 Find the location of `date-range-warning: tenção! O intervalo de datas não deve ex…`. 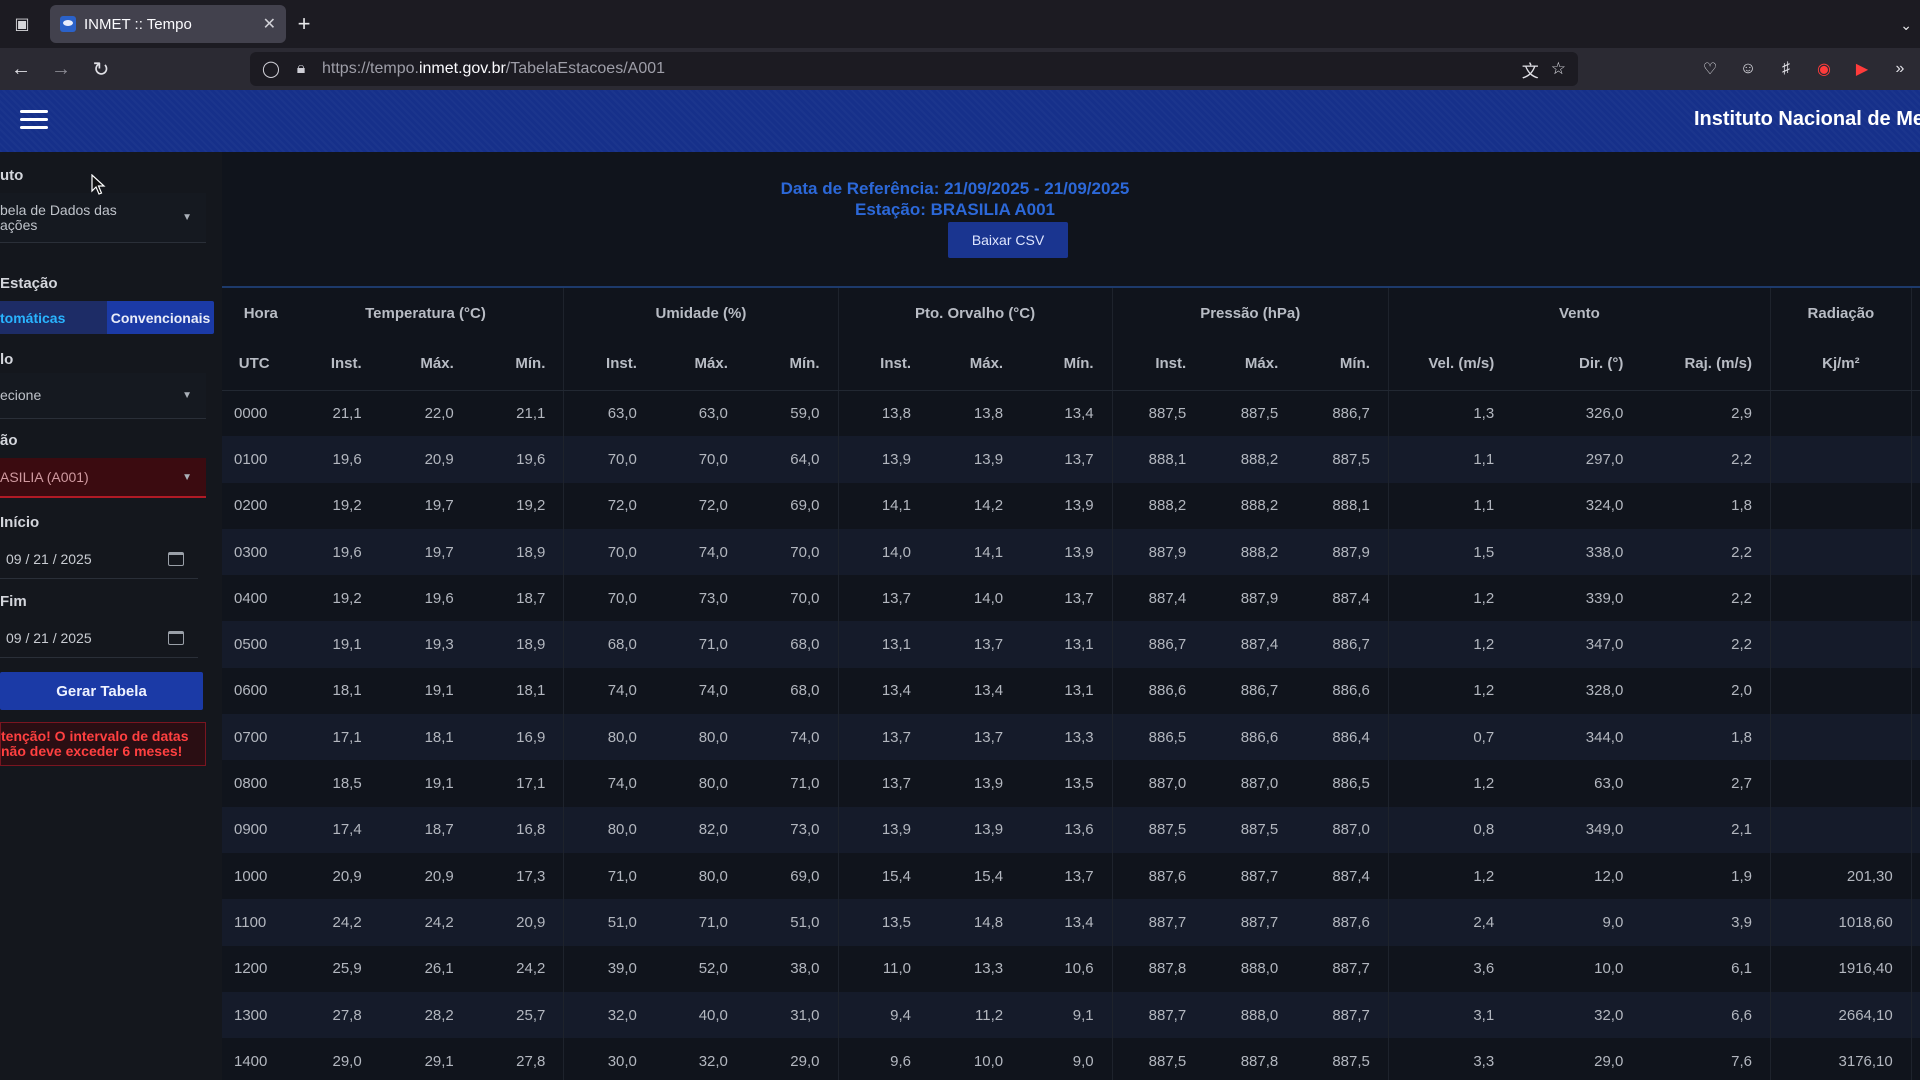

date-range-warning: tenção! O intervalo de datas não deve ex… is located at coordinates (103, 744).